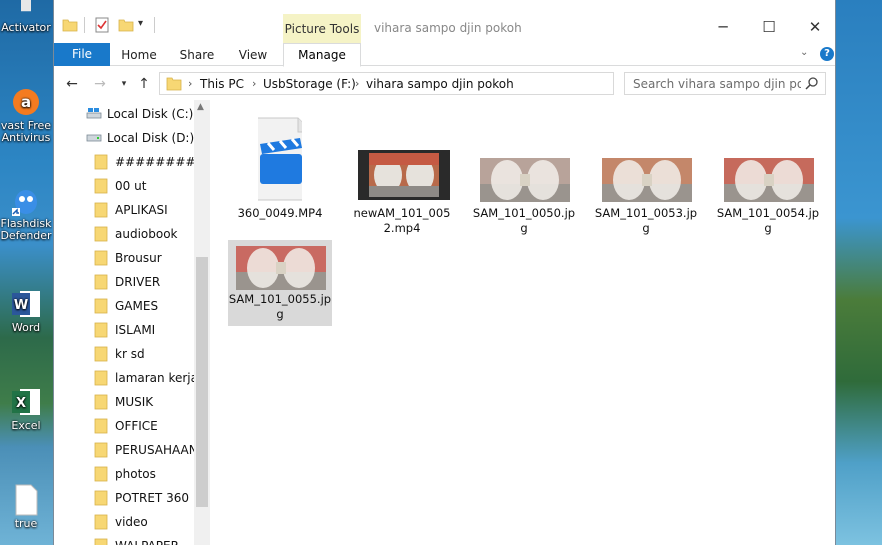 The height and width of the screenshot is (545, 882). I want to click on nav-item-label: ###########, so click(156, 162).